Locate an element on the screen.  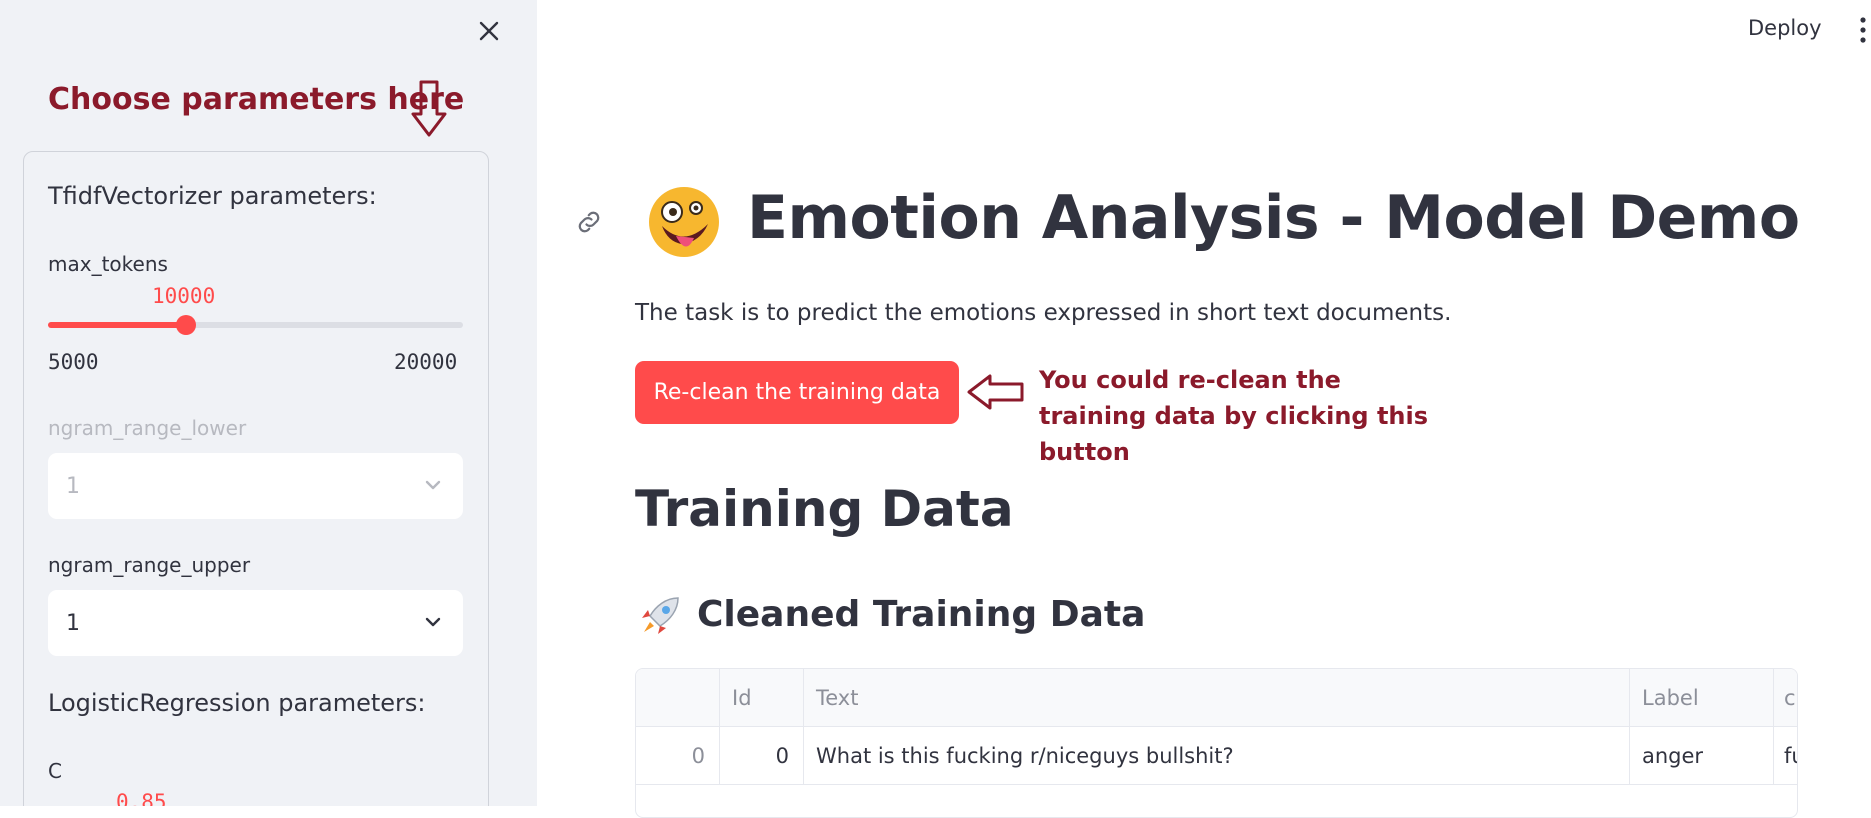
ngram-lower-label: ngram_range_lower is located at coordinates (147, 428).